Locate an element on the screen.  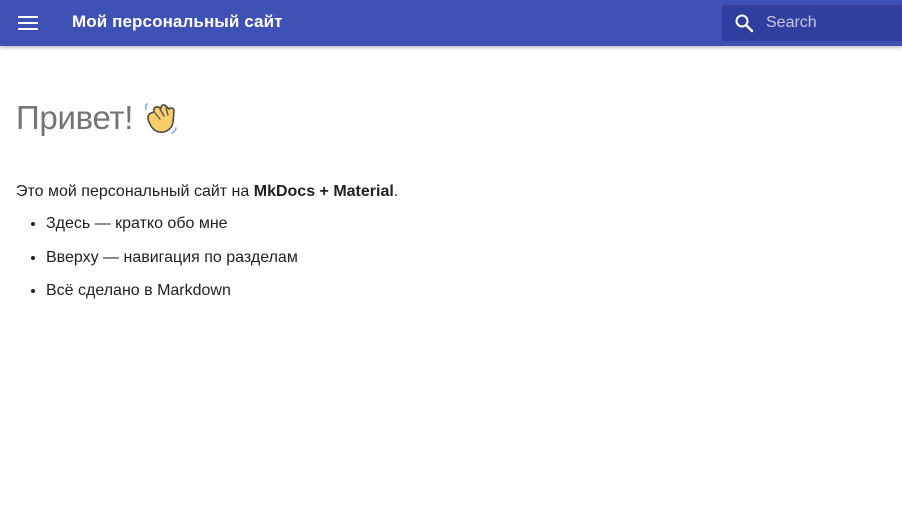
list-item: Вверху — навигация по разделам is located at coordinates (461, 258).